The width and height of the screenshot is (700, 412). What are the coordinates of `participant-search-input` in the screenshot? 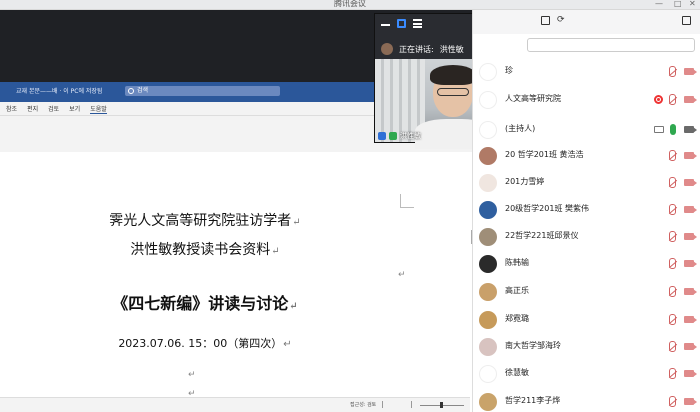 It's located at (611, 45).